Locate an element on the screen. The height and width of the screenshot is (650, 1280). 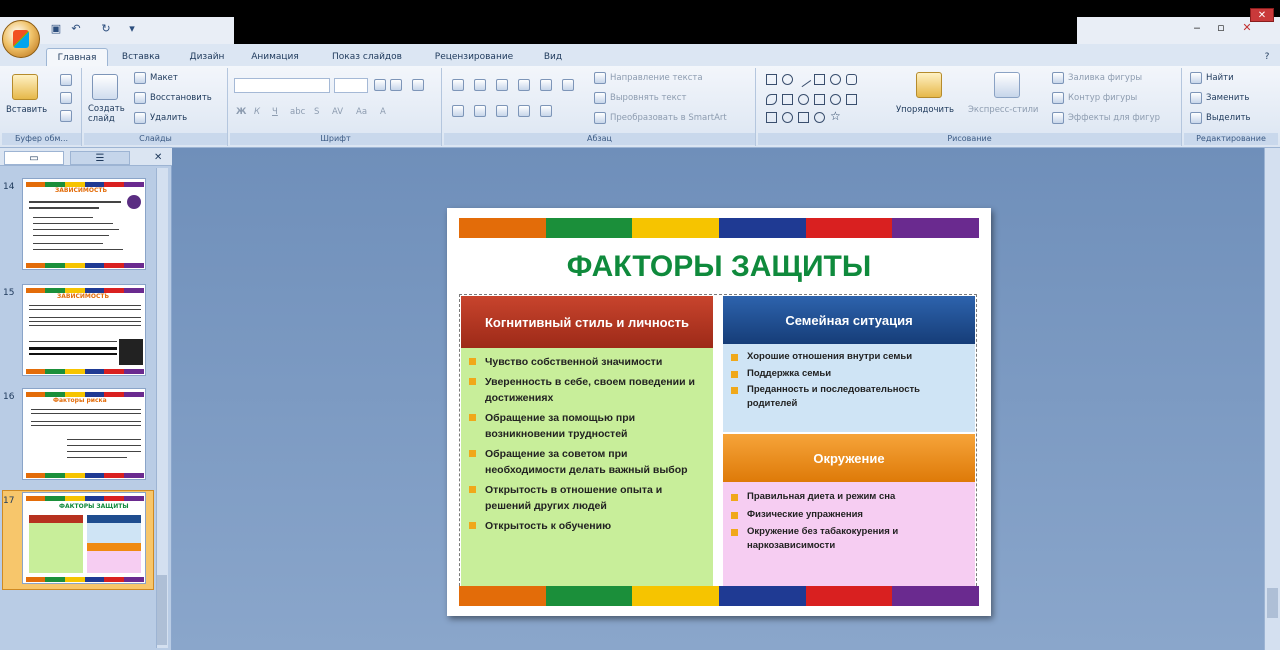
close-pane-icon: ✕ is located at coordinates (158, 157).